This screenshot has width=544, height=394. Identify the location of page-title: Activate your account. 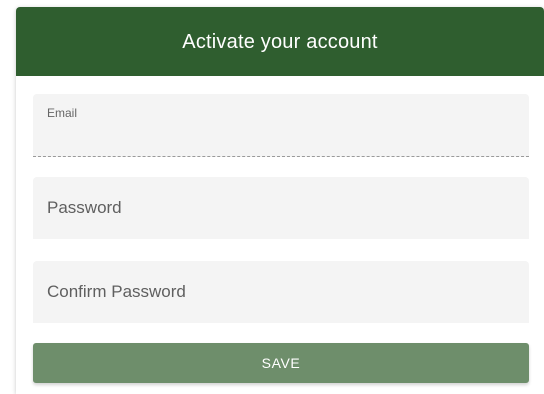
(280, 42).